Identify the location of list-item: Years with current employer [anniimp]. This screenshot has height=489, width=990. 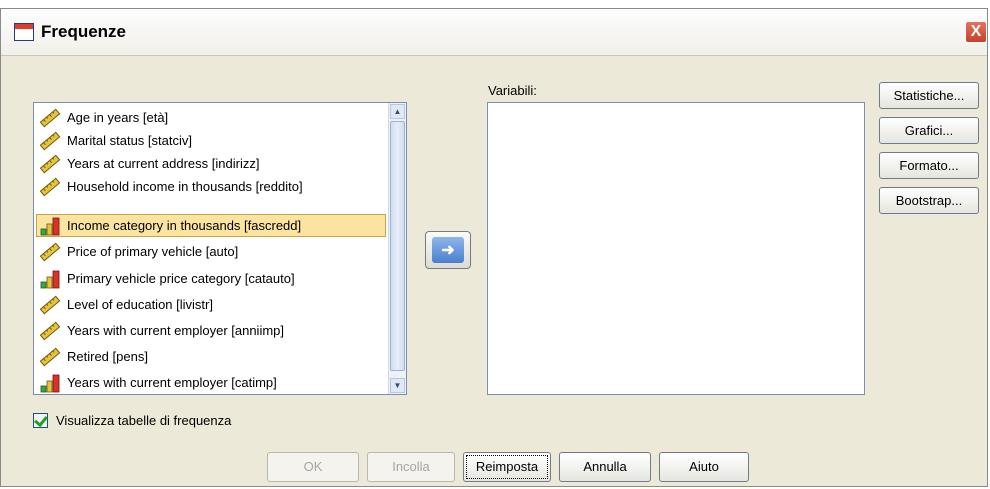
(211, 330).